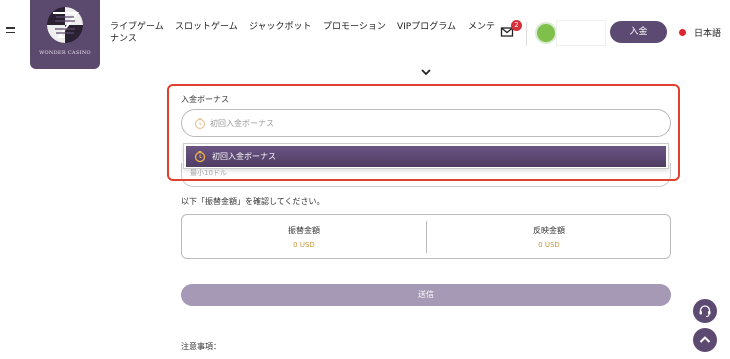 The height and width of the screenshot is (359, 730). I want to click on reflect-amount-value: 0 USD, so click(549, 245).